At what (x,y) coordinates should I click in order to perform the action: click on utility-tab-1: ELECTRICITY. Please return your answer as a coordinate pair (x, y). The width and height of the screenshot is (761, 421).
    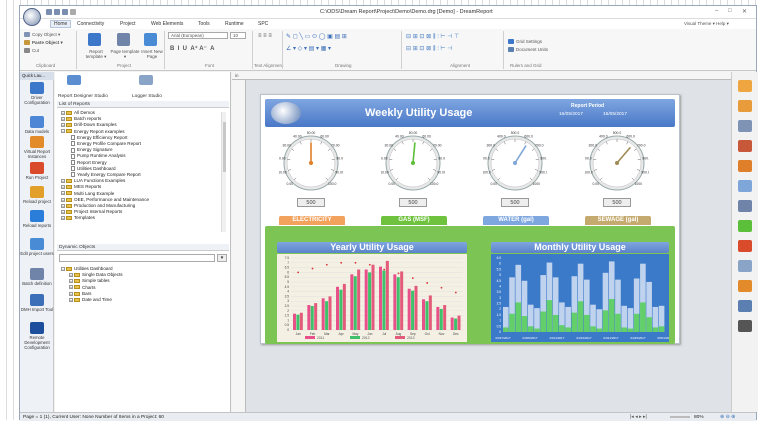
    Looking at the image, I should click on (312, 220).